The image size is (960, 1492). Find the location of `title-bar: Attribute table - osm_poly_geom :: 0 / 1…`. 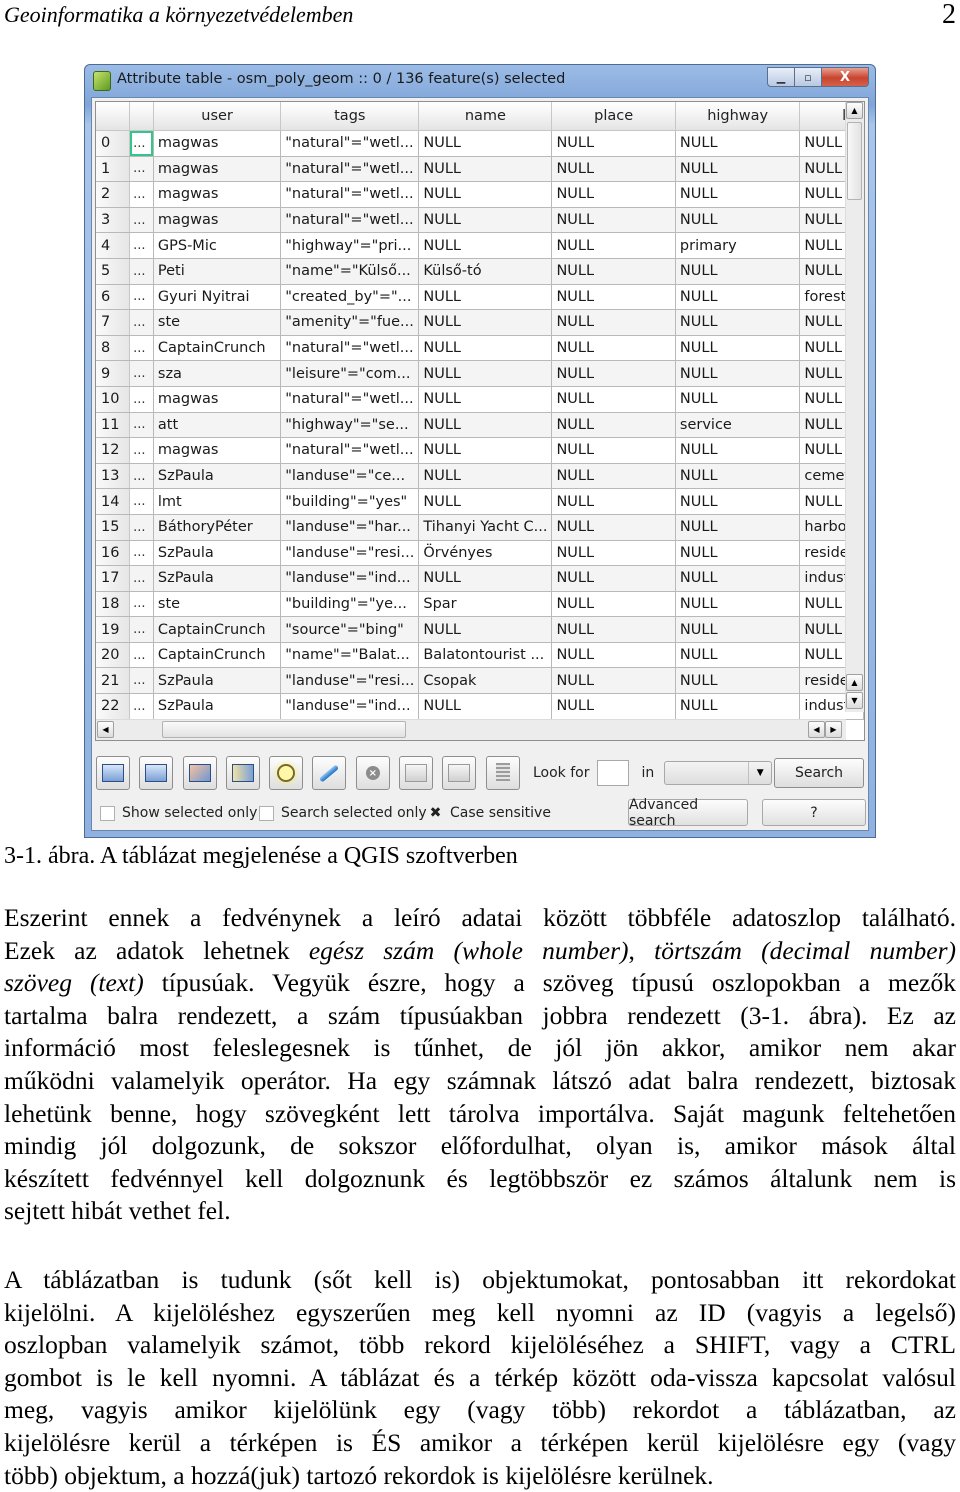

title-bar: Attribute table - osm_poly_geom :: 0 / 1… is located at coordinates (480, 81).